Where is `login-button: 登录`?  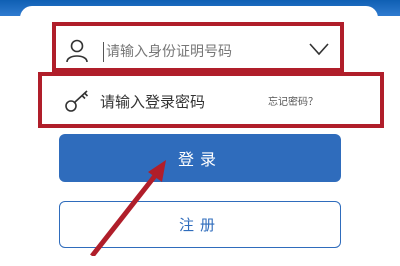 login-button: 登录 is located at coordinates (200, 158).